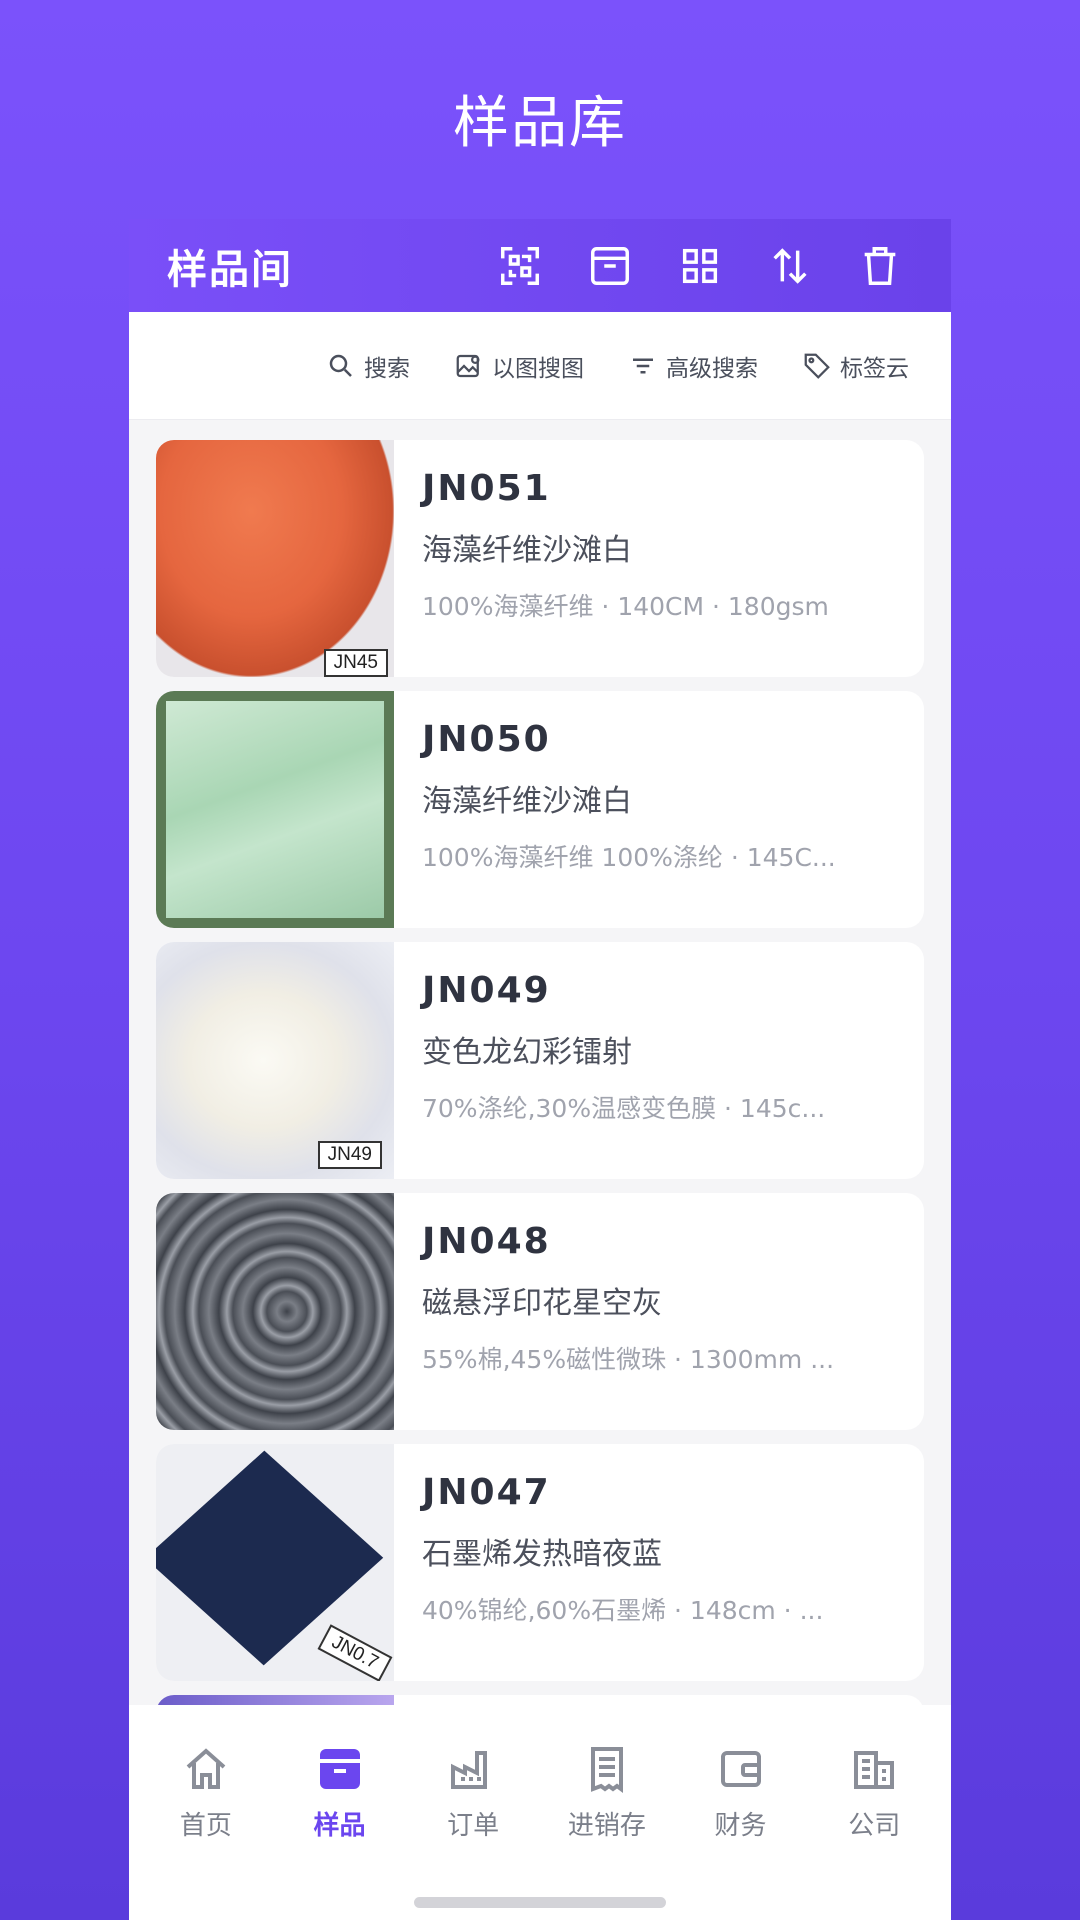 The width and height of the screenshot is (1080, 1920). What do you see at coordinates (540, 123) in the screenshot?
I see `page-title: 样品库` at bounding box center [540, 123].